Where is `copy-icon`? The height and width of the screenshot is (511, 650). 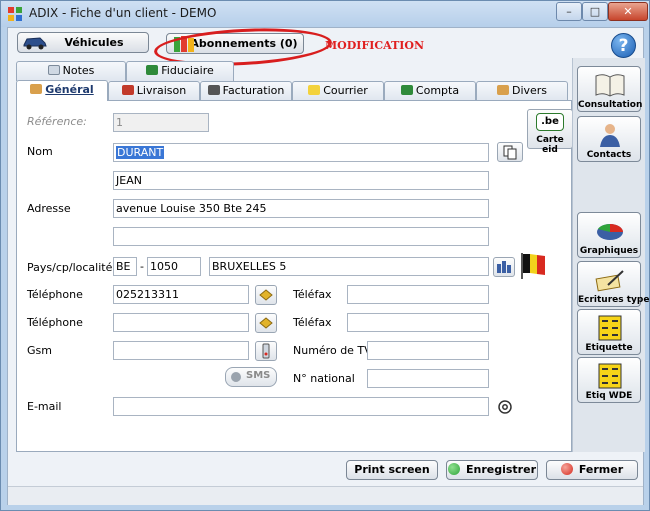
copy-icon is located at coordinates (510, 152).